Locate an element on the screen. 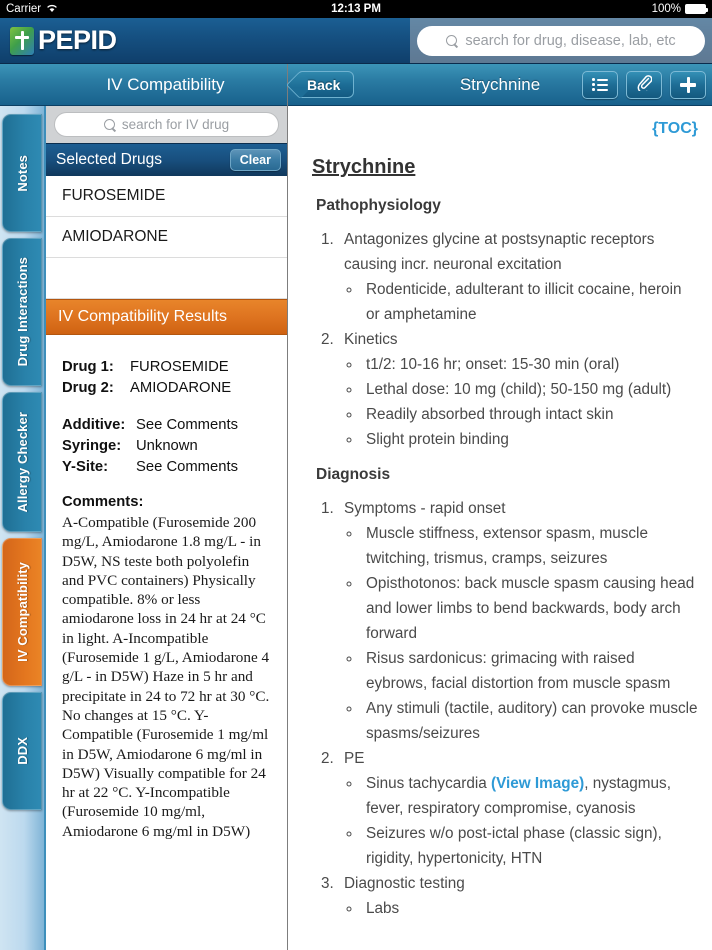  drug2-label: Drug 2: is located at coordinates (88, 388).